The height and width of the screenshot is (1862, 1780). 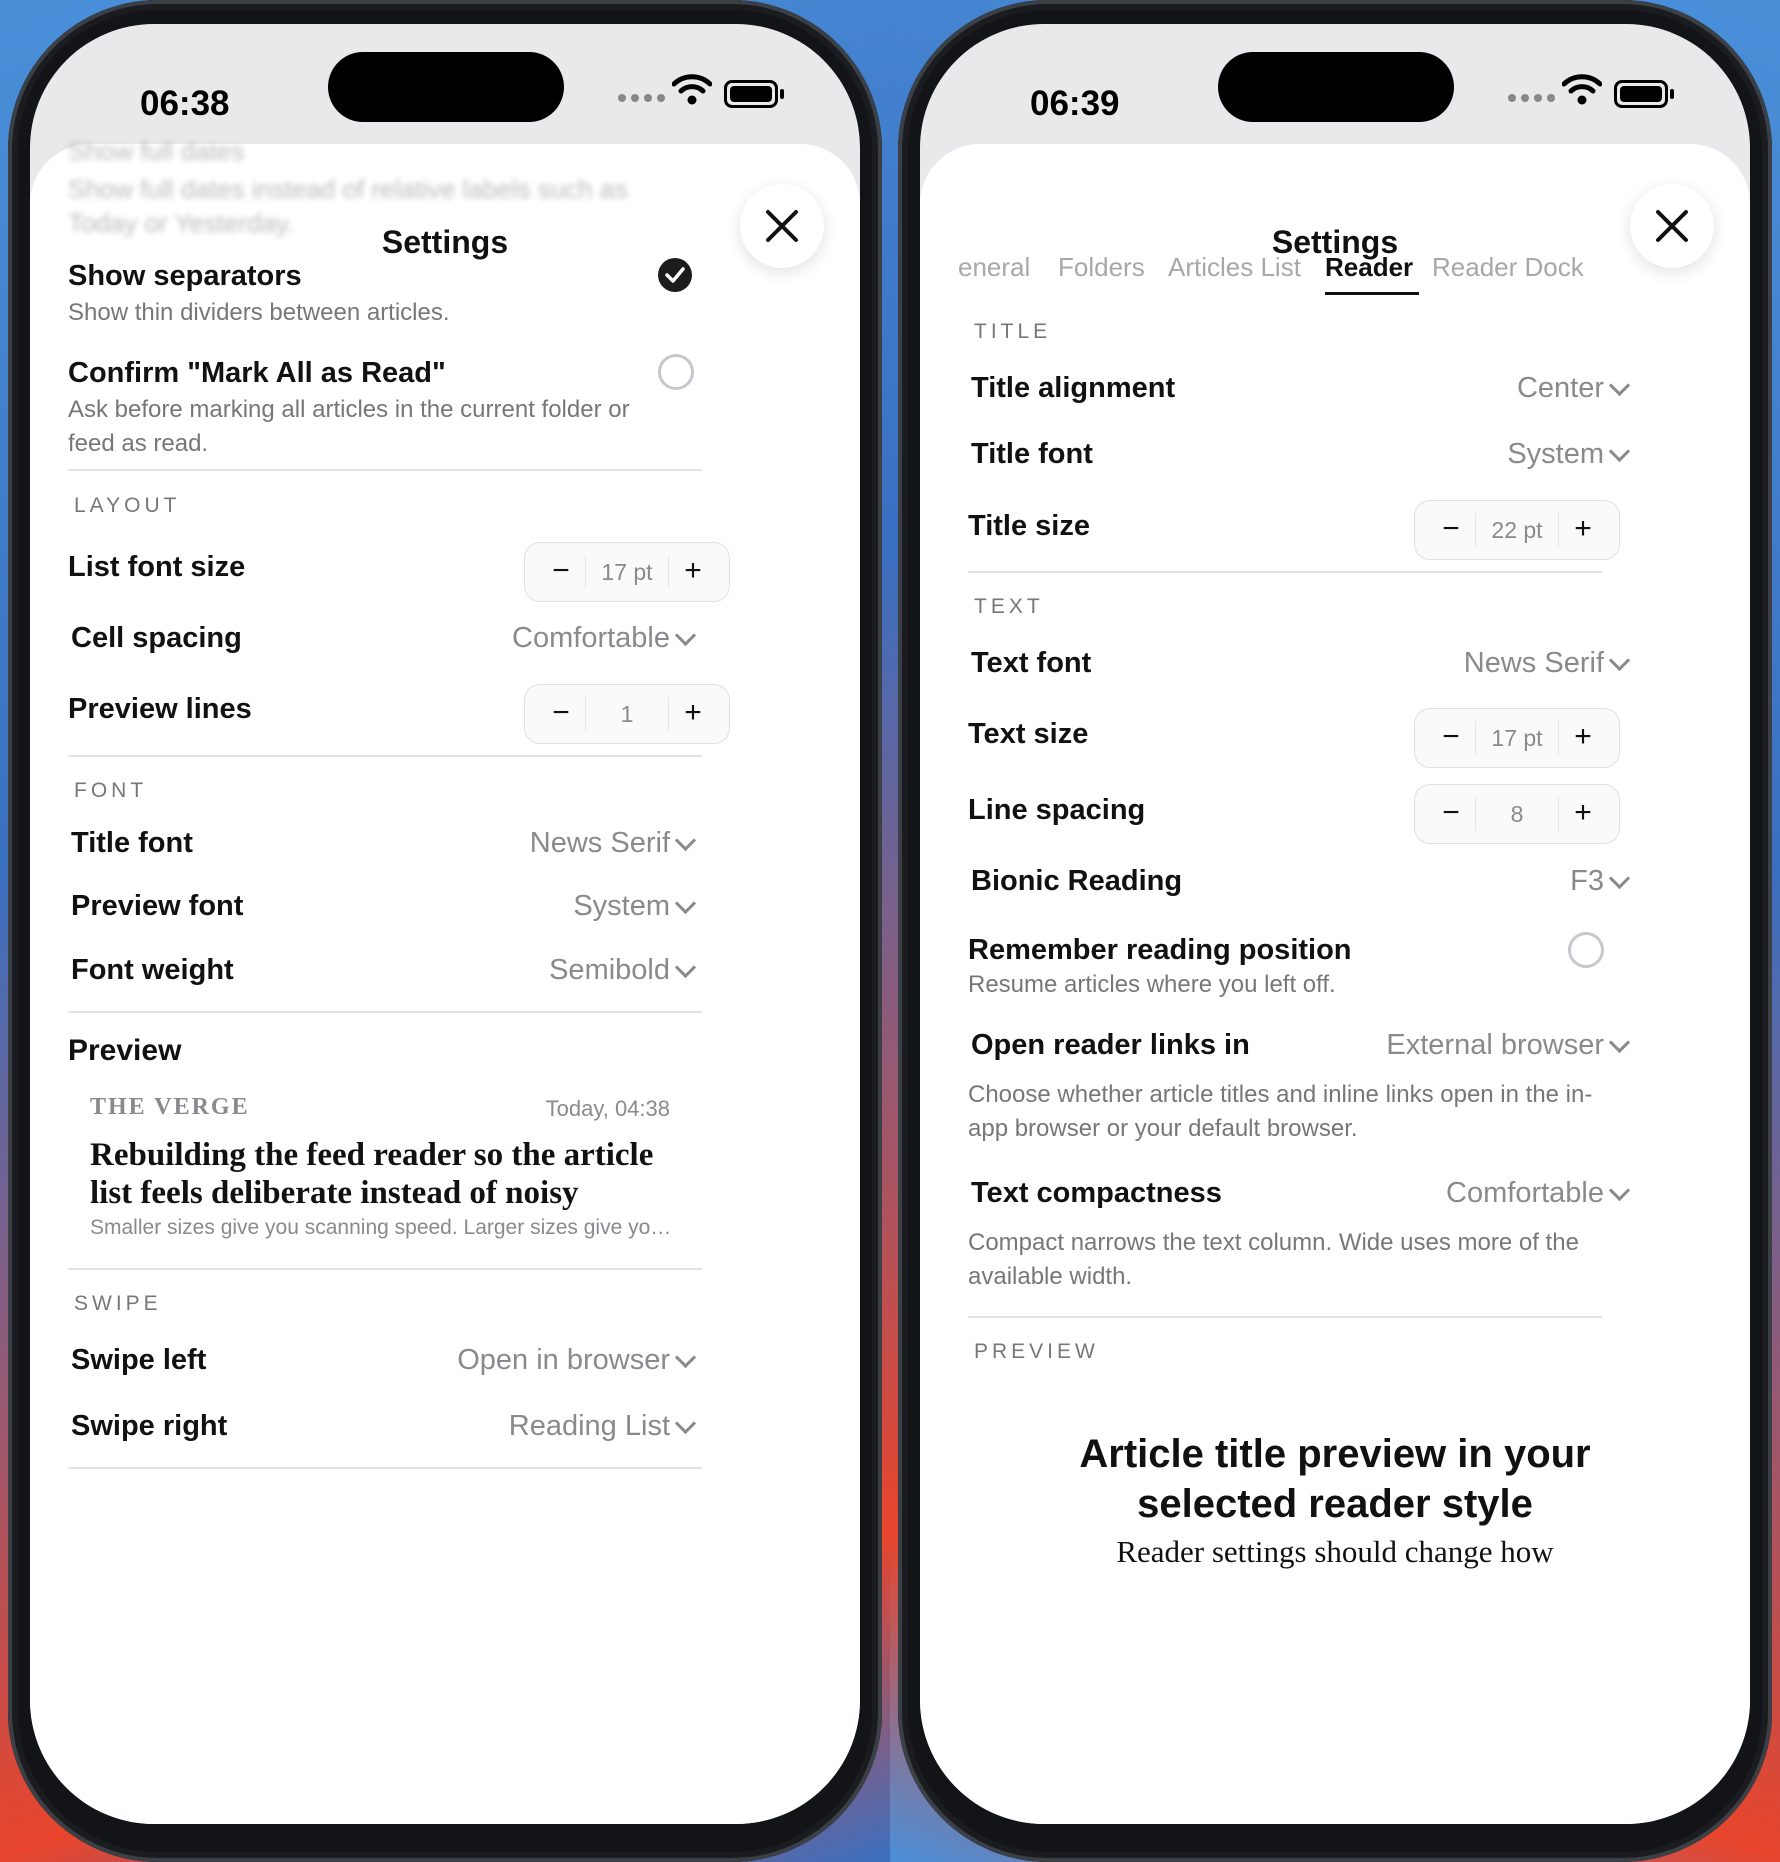 What do you see at coordinates (1534, 663) in the screenshot?
I see `text-font-value: News Serif` at bounding box center [1534, 663].